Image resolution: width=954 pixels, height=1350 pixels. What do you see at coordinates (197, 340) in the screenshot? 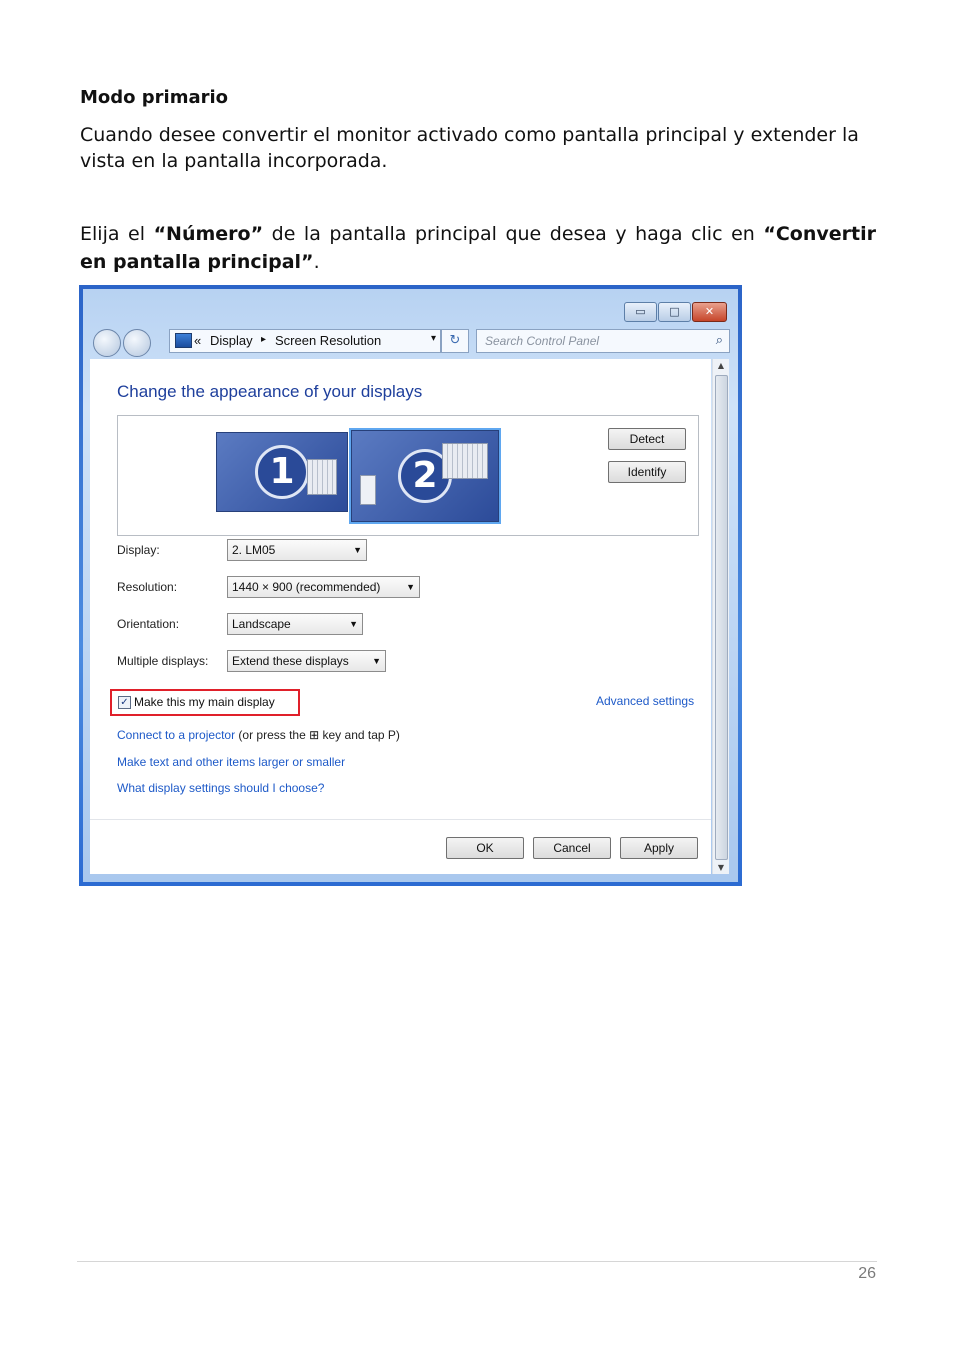
I see `breadcrumb-chevrons: «` at bounding box center [197, 340].